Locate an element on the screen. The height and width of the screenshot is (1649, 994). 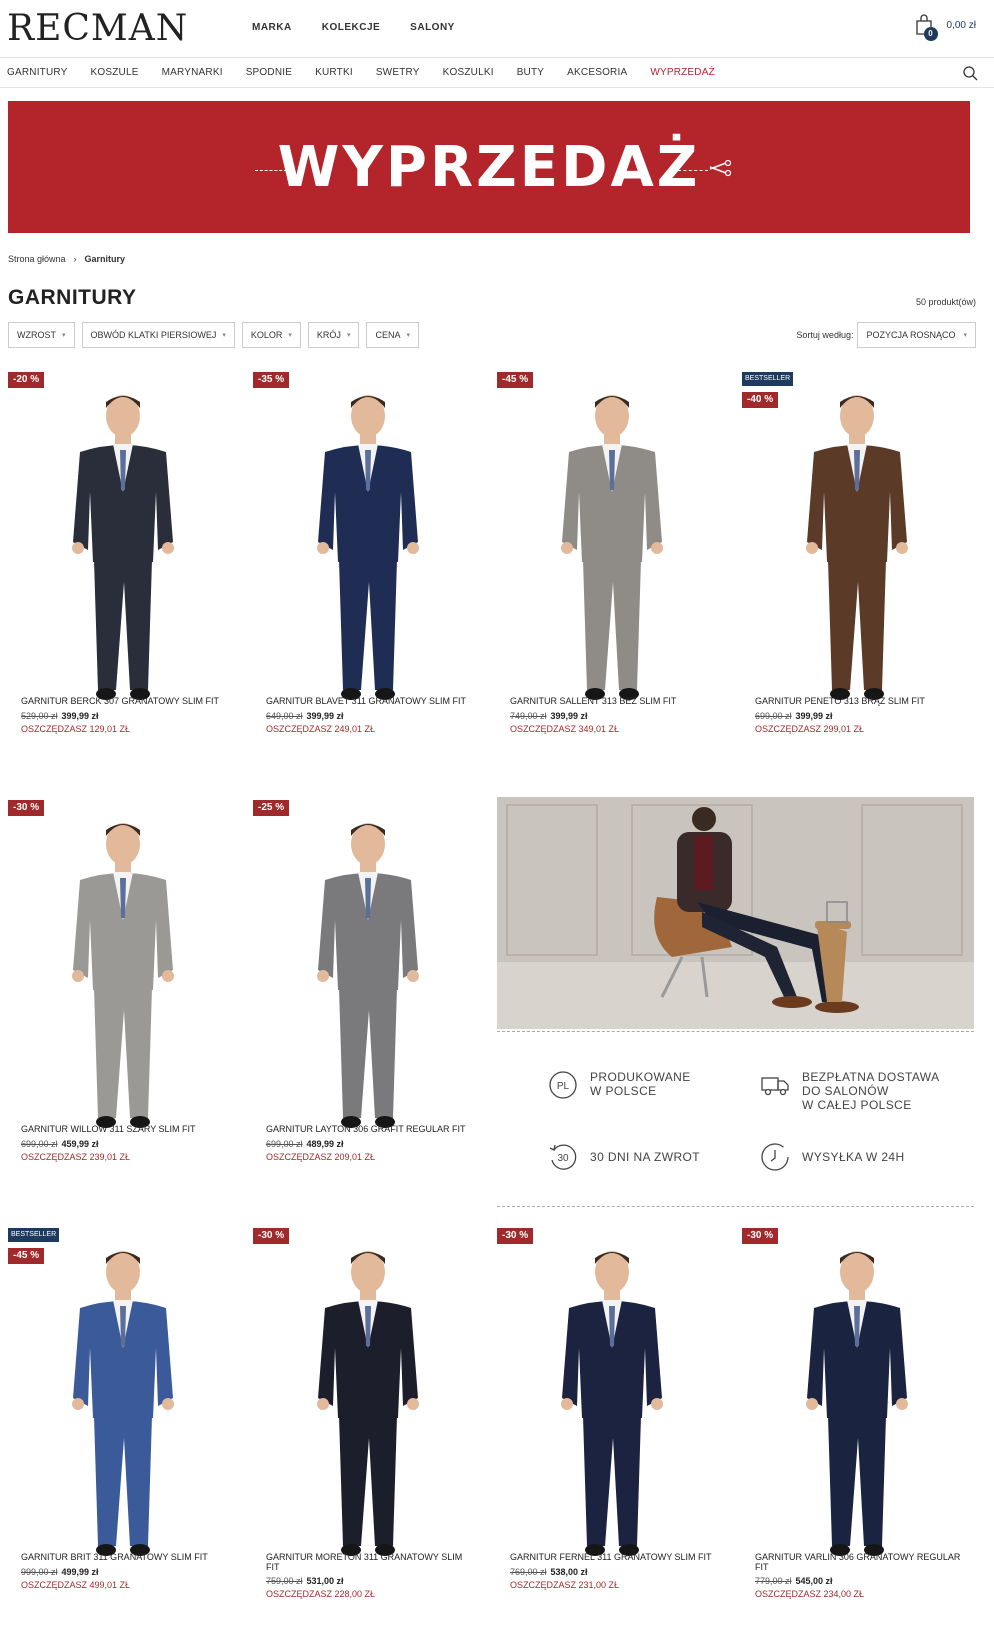
filter-label: KRÓJ is located at coordinates (328, 335).